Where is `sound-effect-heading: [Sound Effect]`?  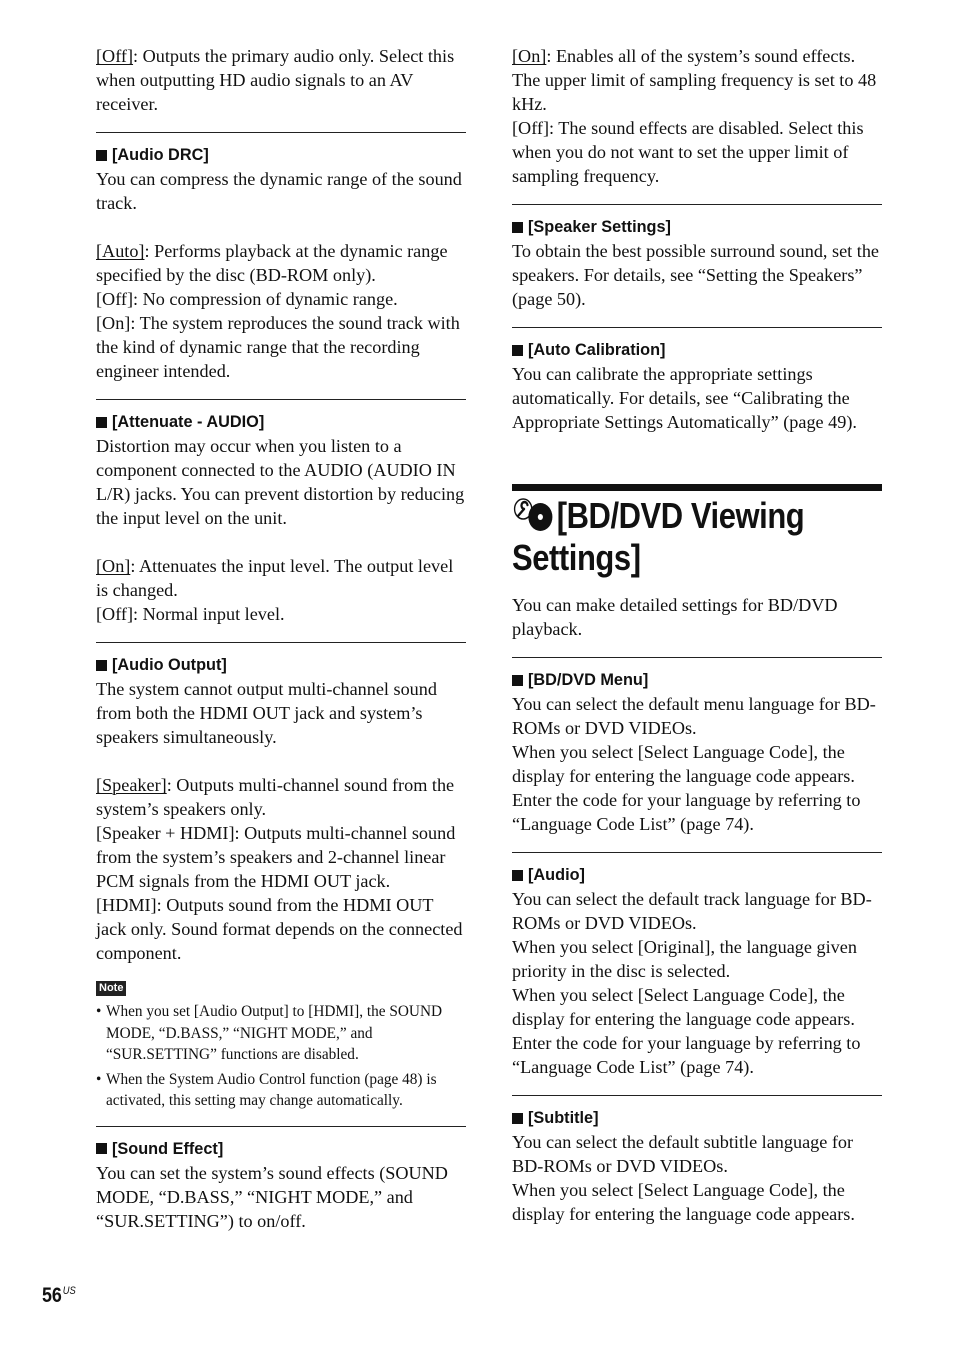 sound-effect-heading: [Sound Effect] is located at coordinates (281, 1149).